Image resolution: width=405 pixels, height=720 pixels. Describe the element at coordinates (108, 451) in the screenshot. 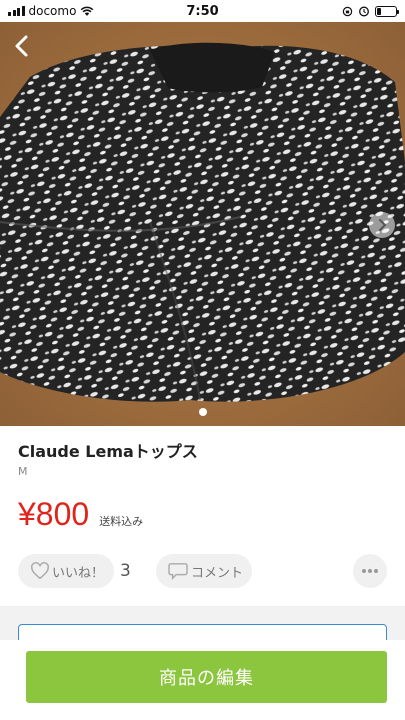

I see `product-title: Claude Lemaトップス` at that location.